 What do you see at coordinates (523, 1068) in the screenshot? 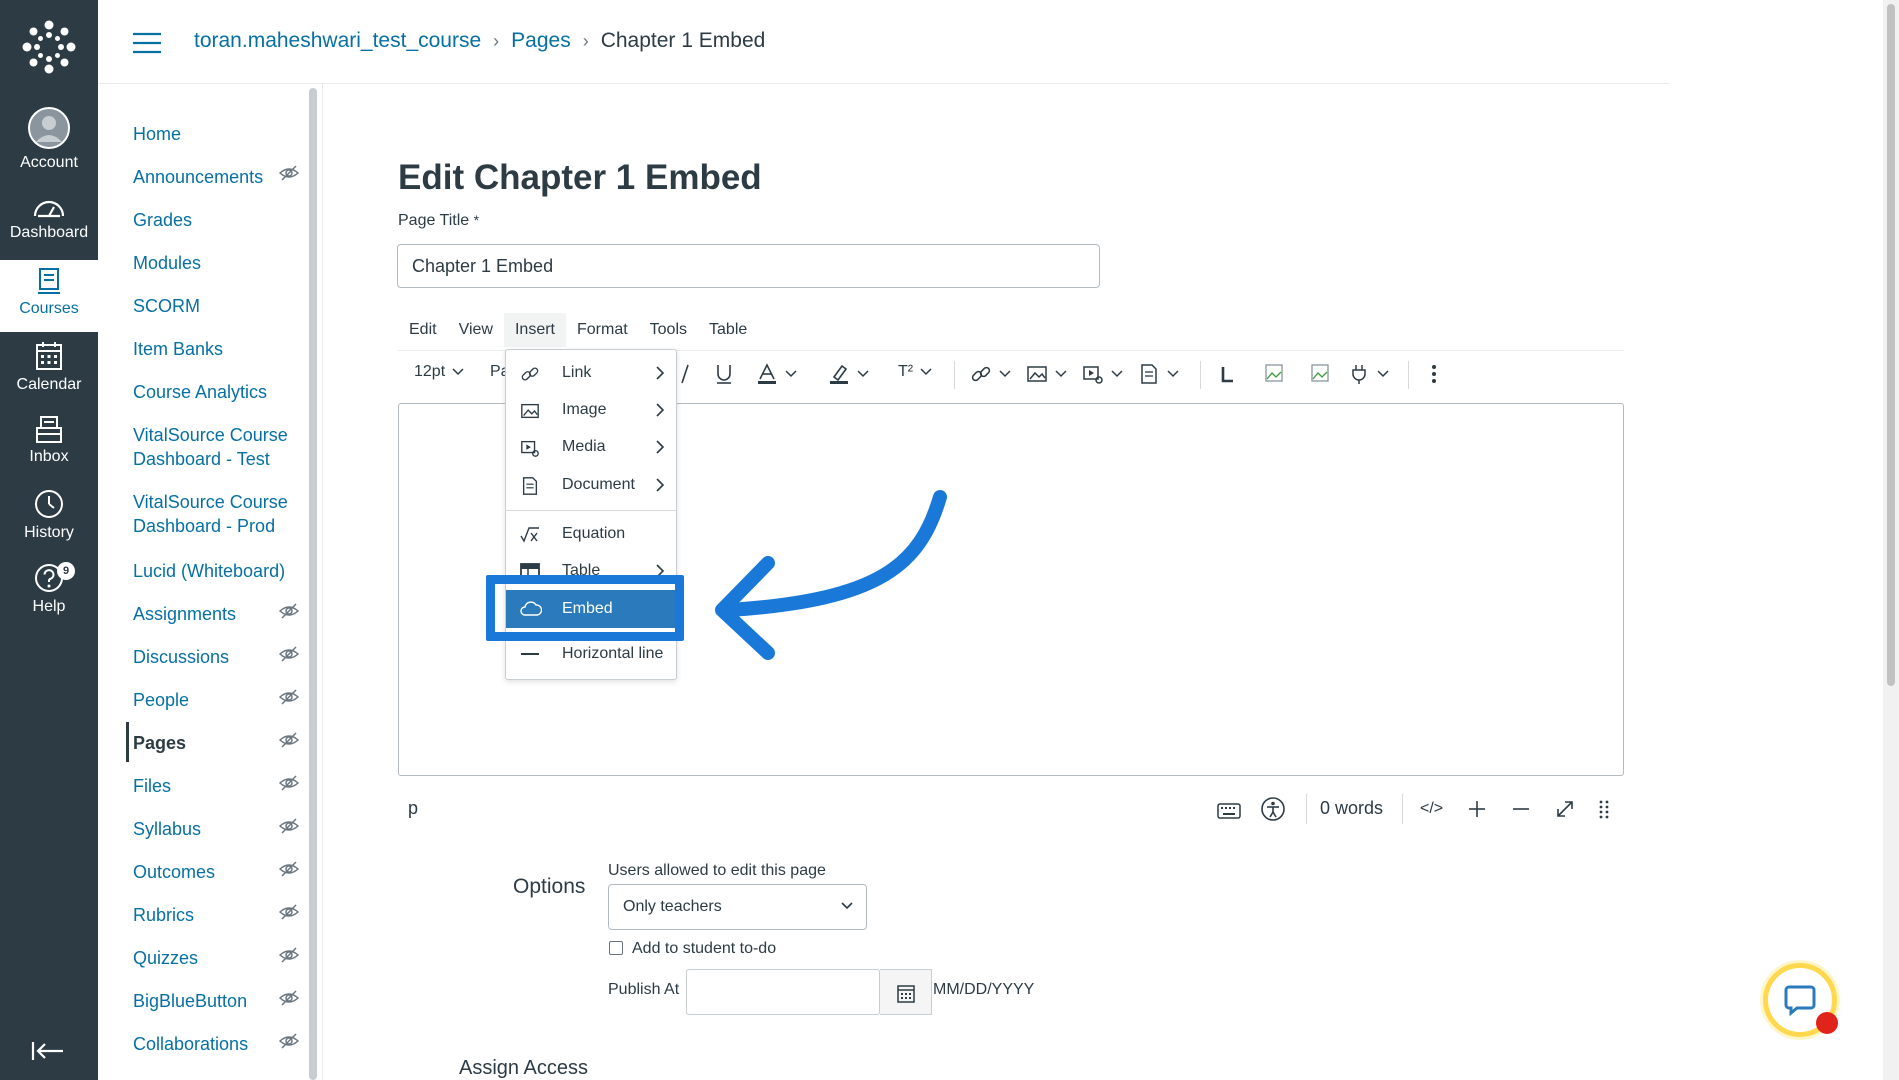
I see `assign-access-heading: Assign Access` at bounding box center [523, 1068].